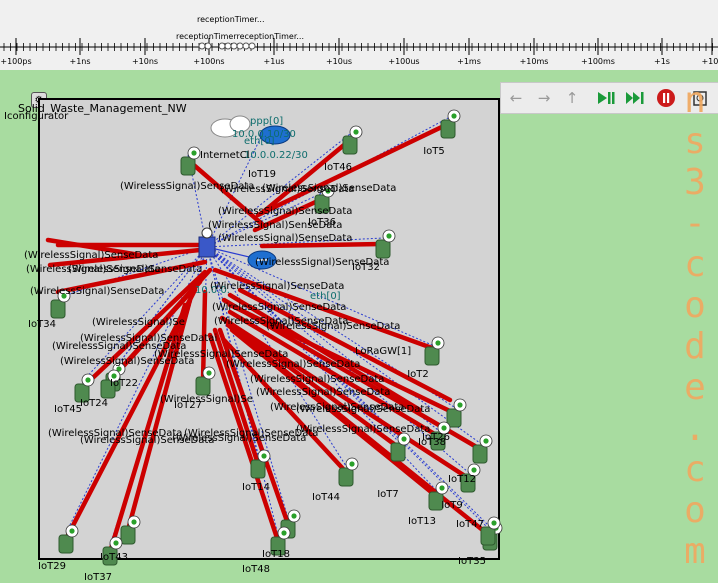 This screenshot has height=583, width=718. What do you see at coordinates (695, 551) in the screenshot?
I see `watermark-char: m` at bounding box center [695, 551].